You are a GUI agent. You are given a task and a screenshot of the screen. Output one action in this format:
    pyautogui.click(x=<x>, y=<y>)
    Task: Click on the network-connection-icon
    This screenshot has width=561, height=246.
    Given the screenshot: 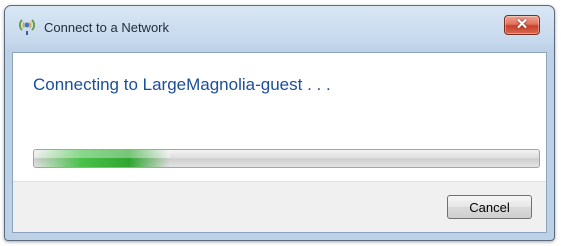 What is the action you would take?
    pyautogui.click(x=27, y=26)
    